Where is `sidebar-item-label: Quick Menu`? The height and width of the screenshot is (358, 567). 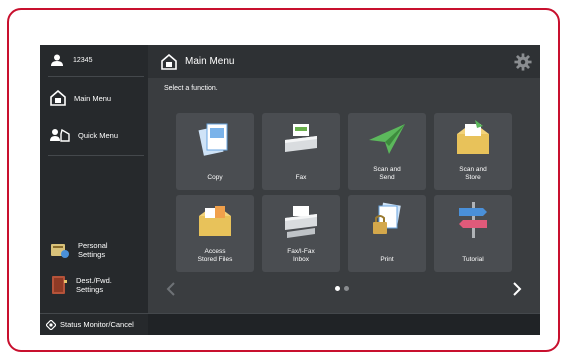 sidebar-item-label: Quick Menu is located at coordinates (98, 135).